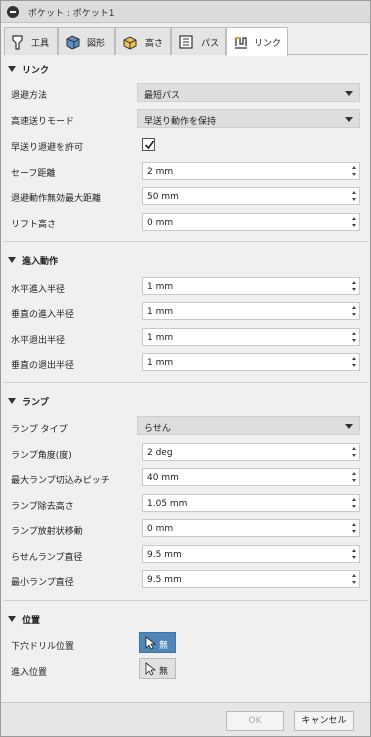 This screenshot has width=371, height=737. Describe the element at coordinates (151, 643) in the screenshot. I see `cursor-arrow-icon` at that location.